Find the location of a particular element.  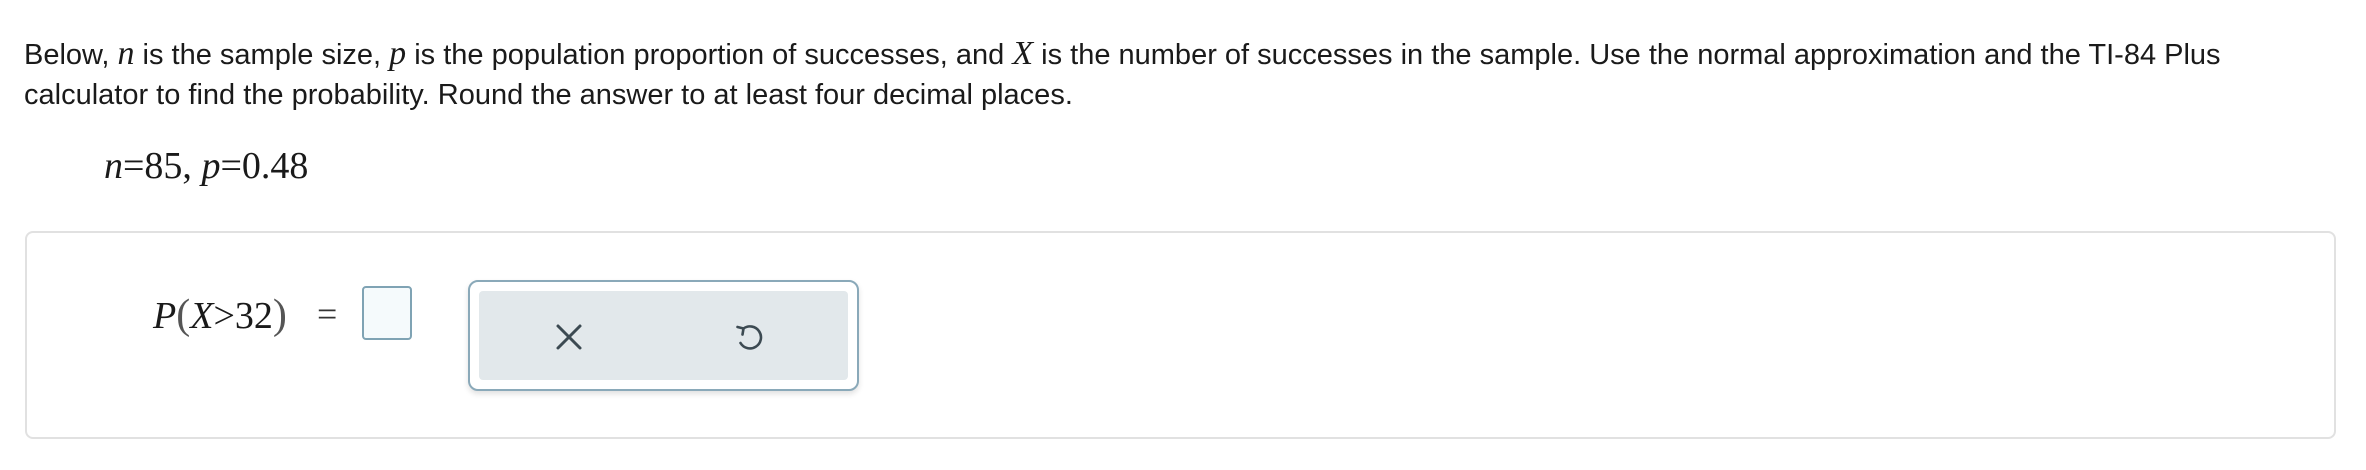

given-p-symbol: p is located at coordinates (211, 166).